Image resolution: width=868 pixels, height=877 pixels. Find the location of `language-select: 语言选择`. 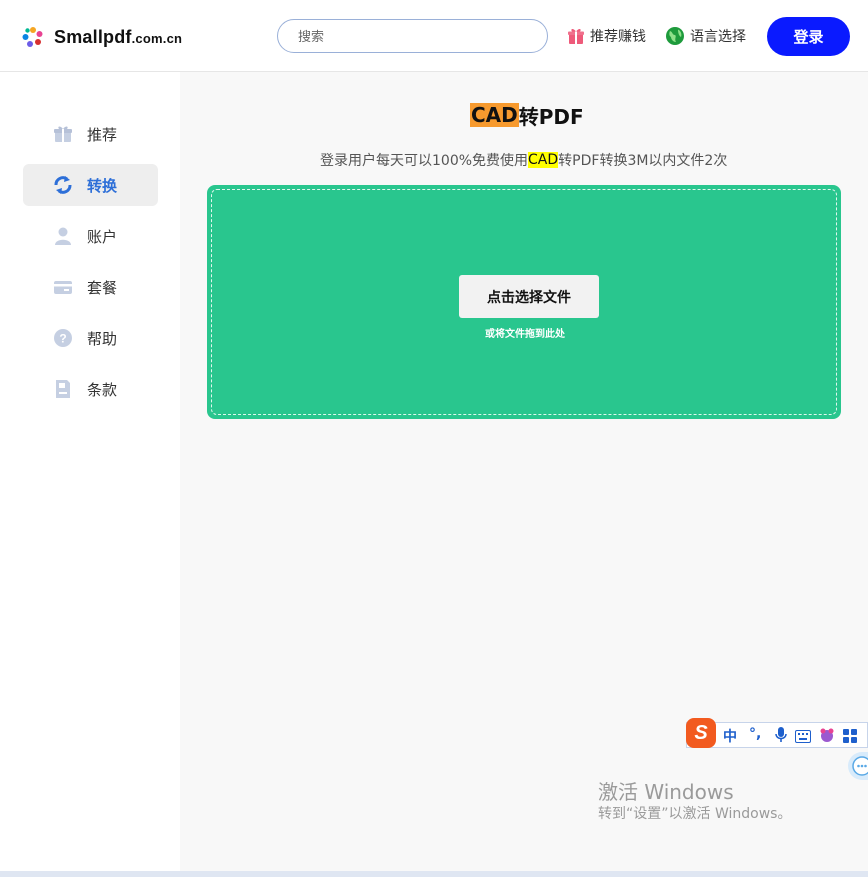

language-select: 语言选择 is located at coordinates (705, 36).